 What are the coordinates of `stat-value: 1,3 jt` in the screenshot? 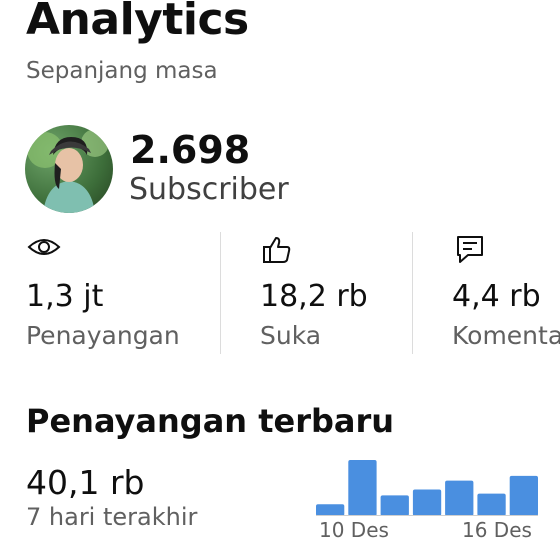 It's located at (65, 296).